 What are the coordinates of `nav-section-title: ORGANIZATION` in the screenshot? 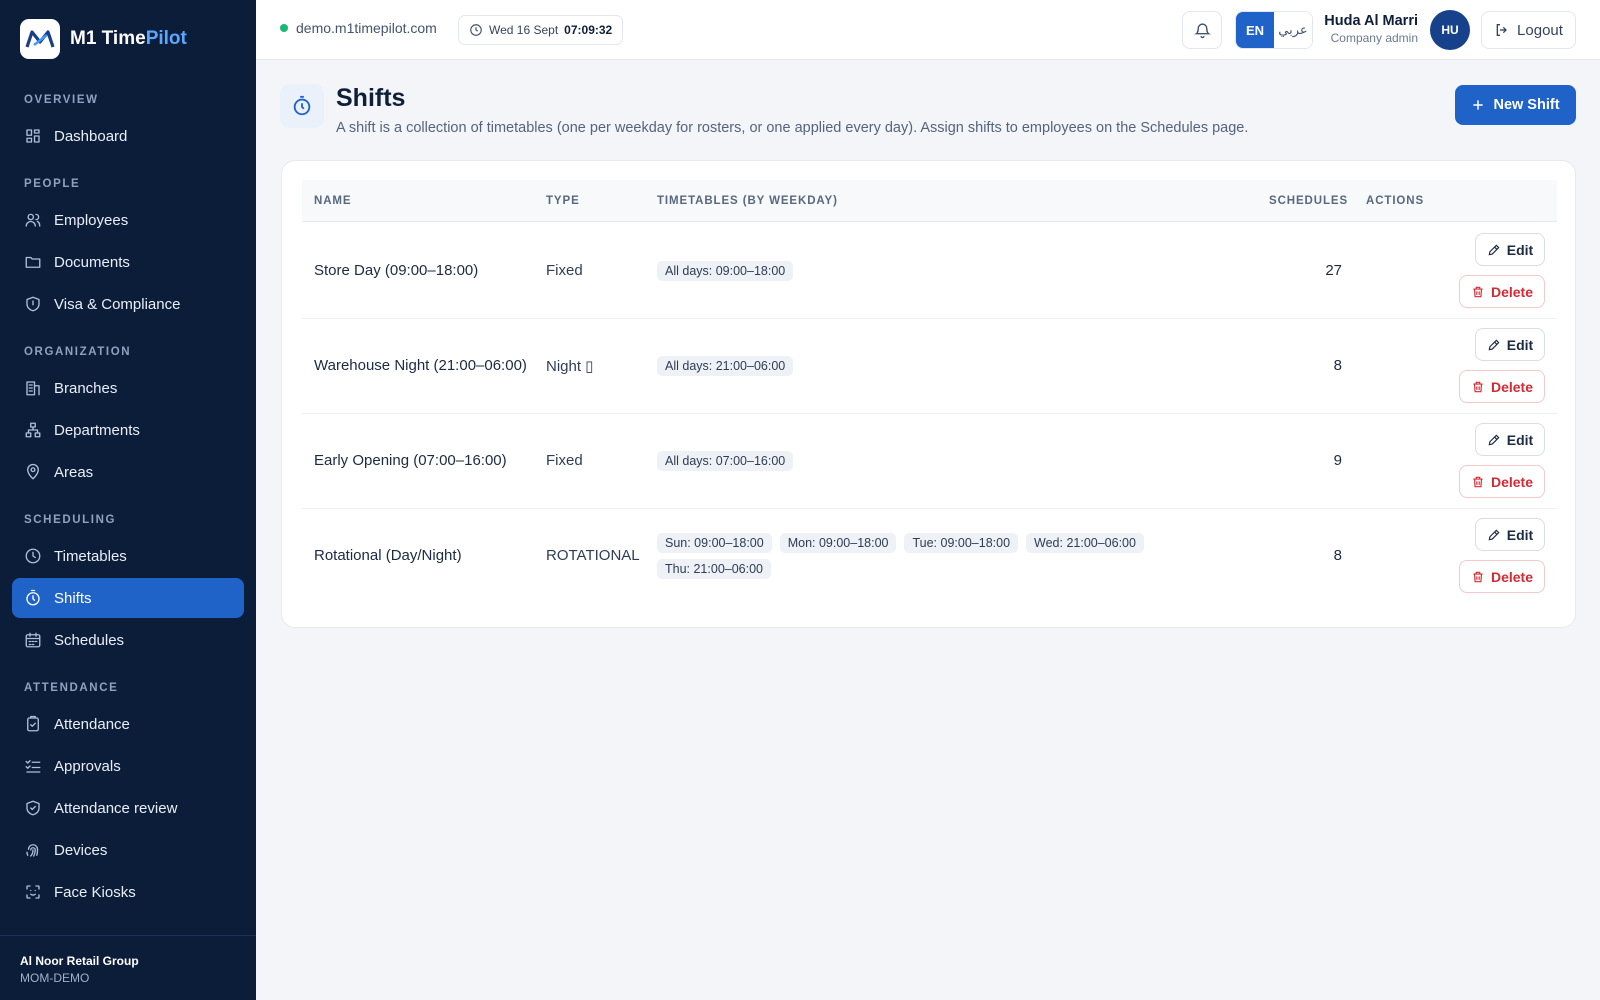 It's located at (78, 352).